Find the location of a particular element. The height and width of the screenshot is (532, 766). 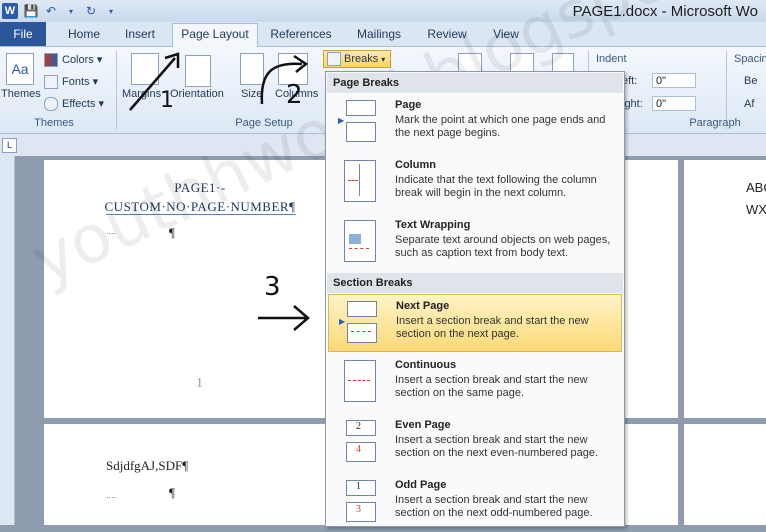

quick-access-toolbar: W 💾 ↶ ▾ ↻ ▾ is located at coordinates (59, 11).